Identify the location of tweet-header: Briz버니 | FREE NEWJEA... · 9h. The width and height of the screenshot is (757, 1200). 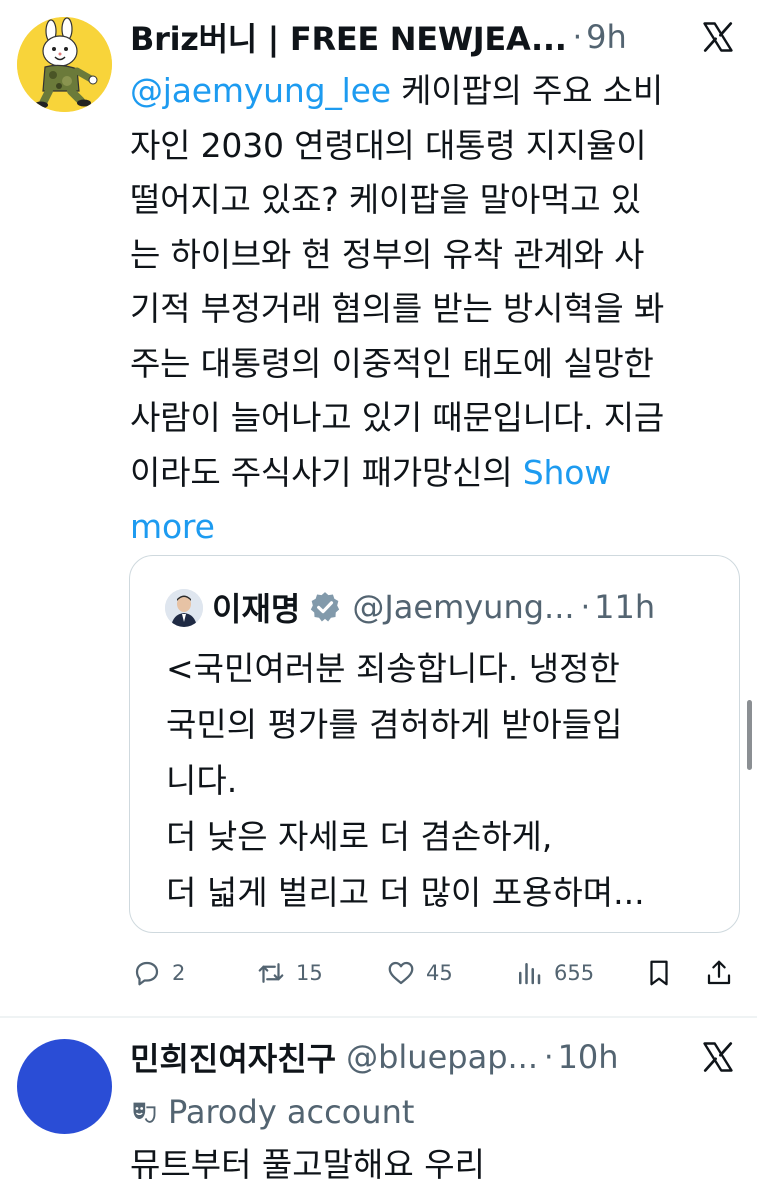
(378, 37).